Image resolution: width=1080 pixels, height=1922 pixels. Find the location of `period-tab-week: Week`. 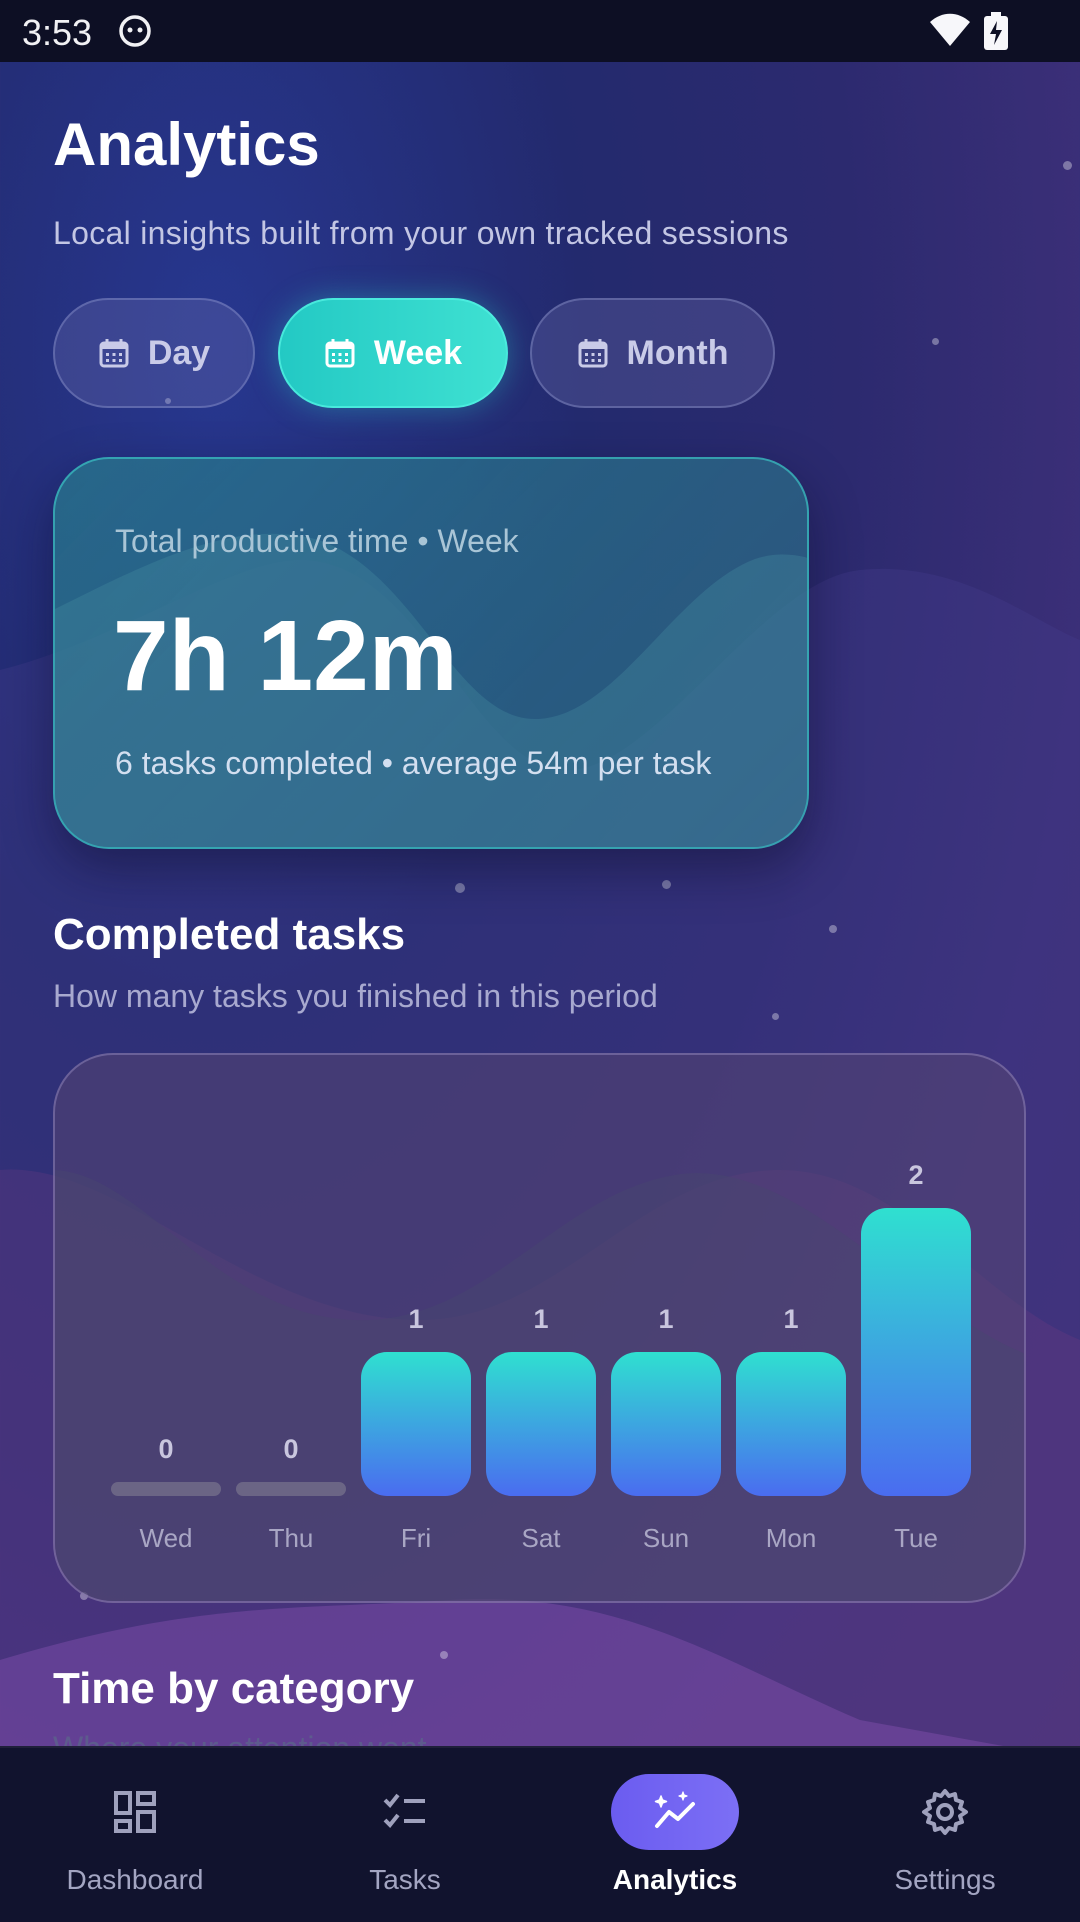

period-tab-week: Week is located at coordinates (393, 353).